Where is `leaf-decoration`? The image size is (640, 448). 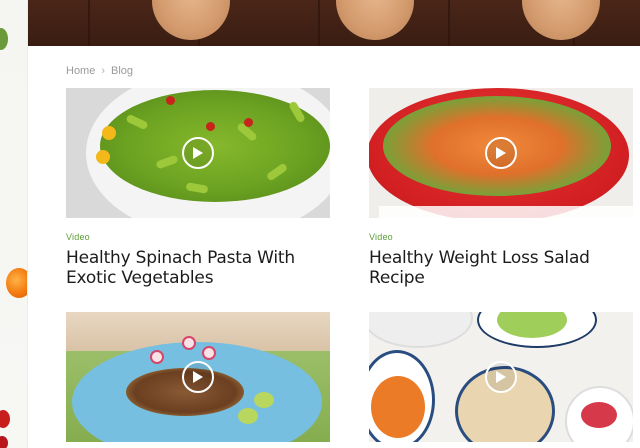
leaf-decoration is located at coordinates (4, 39).